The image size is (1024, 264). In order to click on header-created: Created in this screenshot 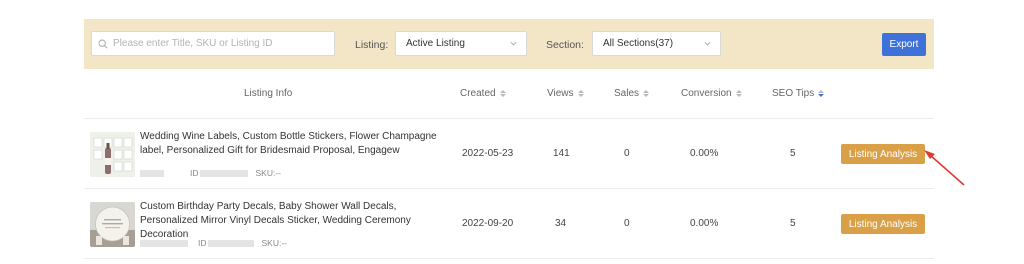, I will do `click(483, 93)`.